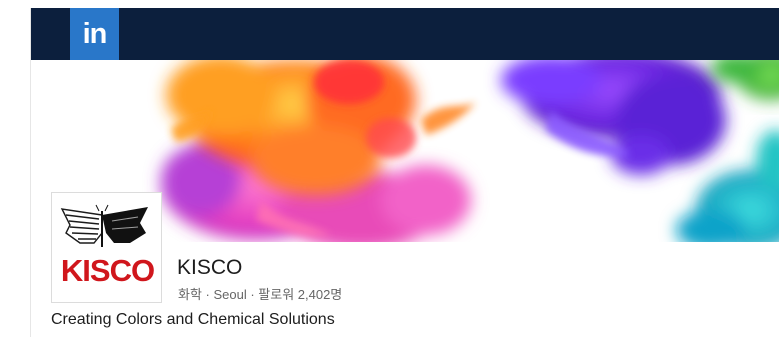 The image size is (779, 337). Describe the element at coordinates (107, 270) in the screenshot. I see `kisco-wordmark: KISCO` at that location.